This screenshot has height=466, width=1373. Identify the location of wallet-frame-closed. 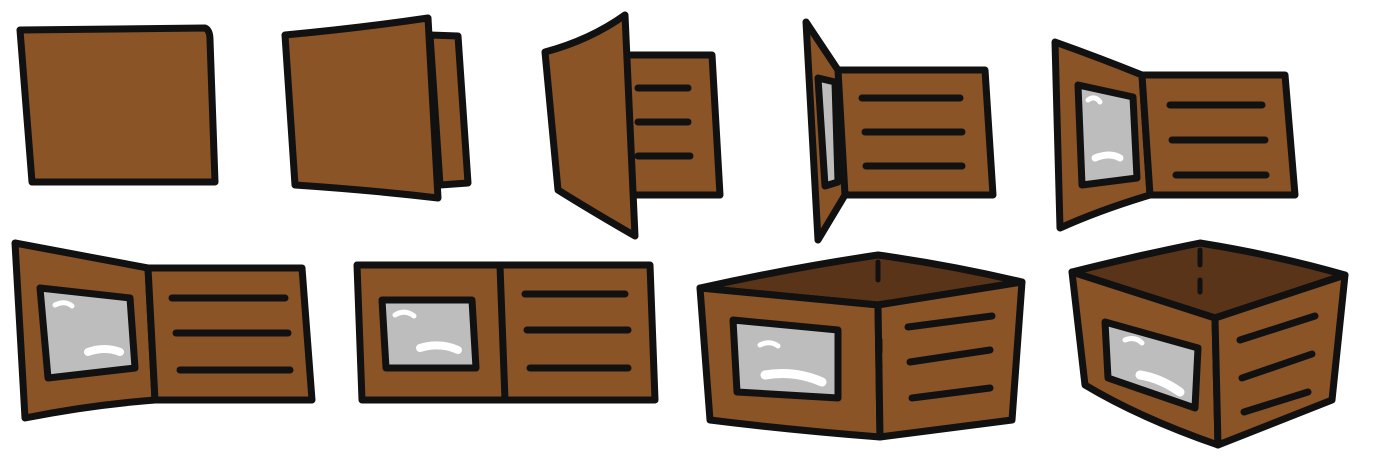
(117, 105).